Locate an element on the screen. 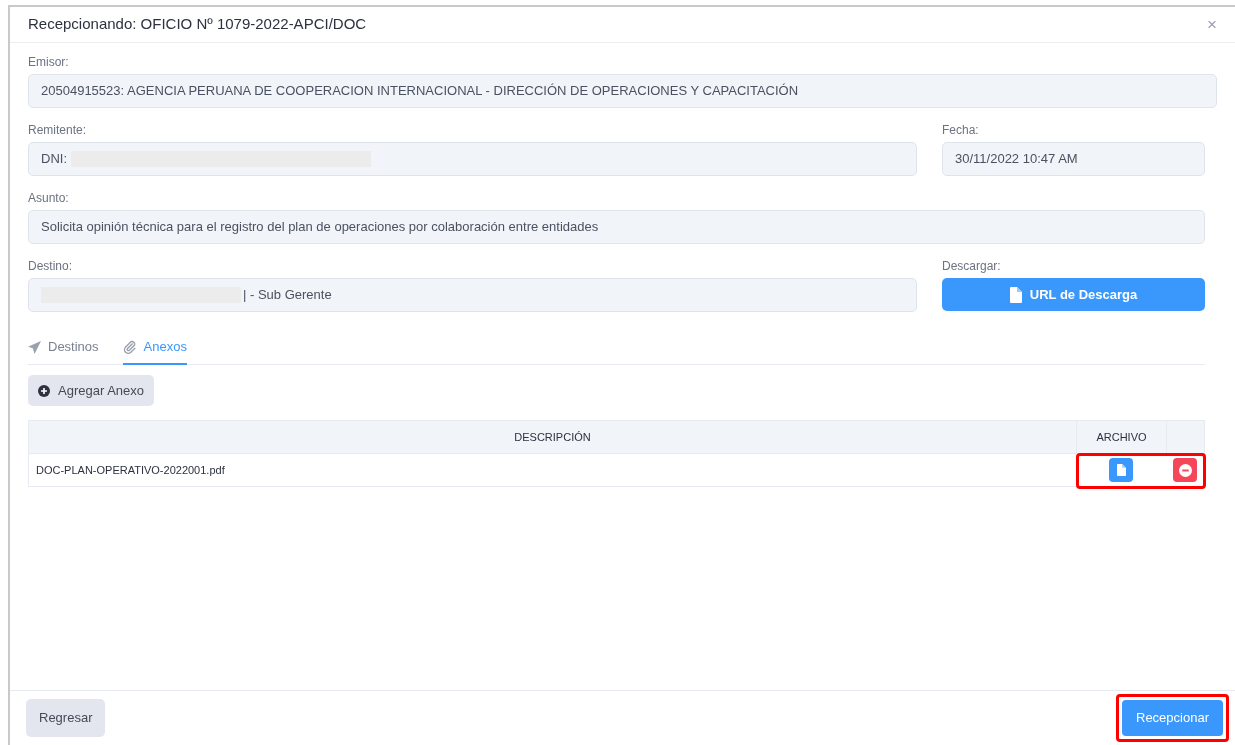 This screenshot has height=745, width=1235. back-button: Regresar is located at coordinates (66, 718).